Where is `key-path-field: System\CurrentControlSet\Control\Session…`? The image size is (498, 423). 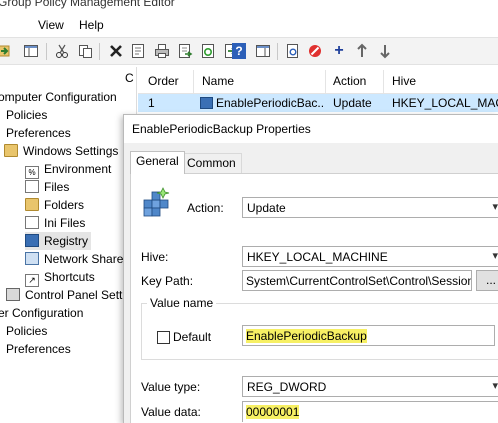
key-path-field: System\CurrentControlSet\Control\Session… is located at coordinates (357, 280).